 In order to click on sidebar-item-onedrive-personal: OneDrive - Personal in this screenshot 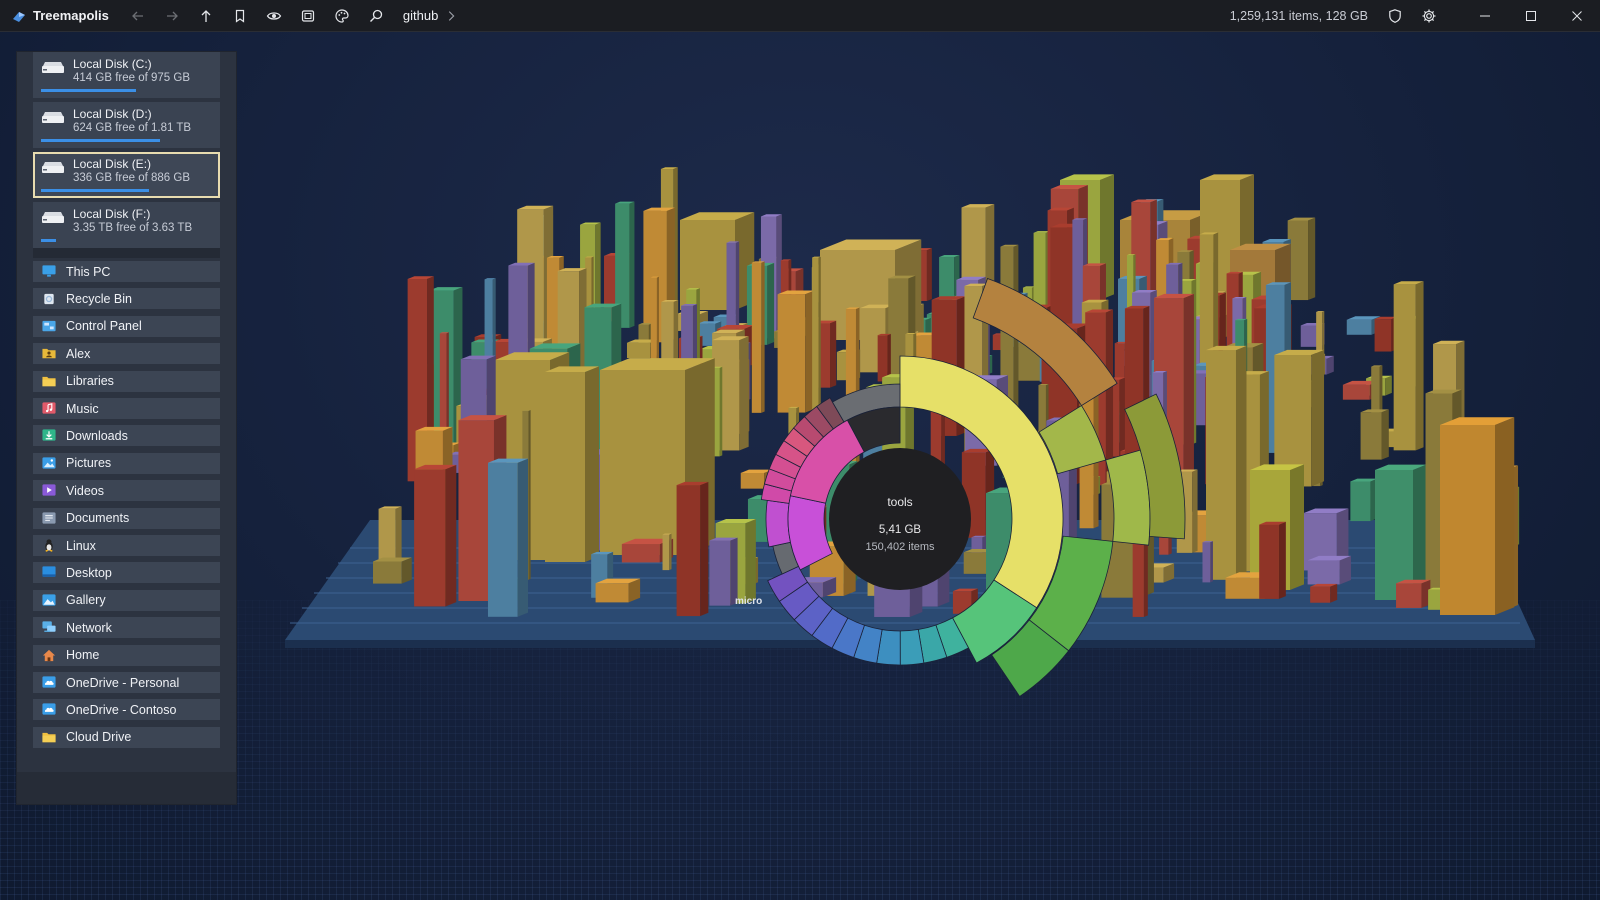, I will do `click(126, 682)`.